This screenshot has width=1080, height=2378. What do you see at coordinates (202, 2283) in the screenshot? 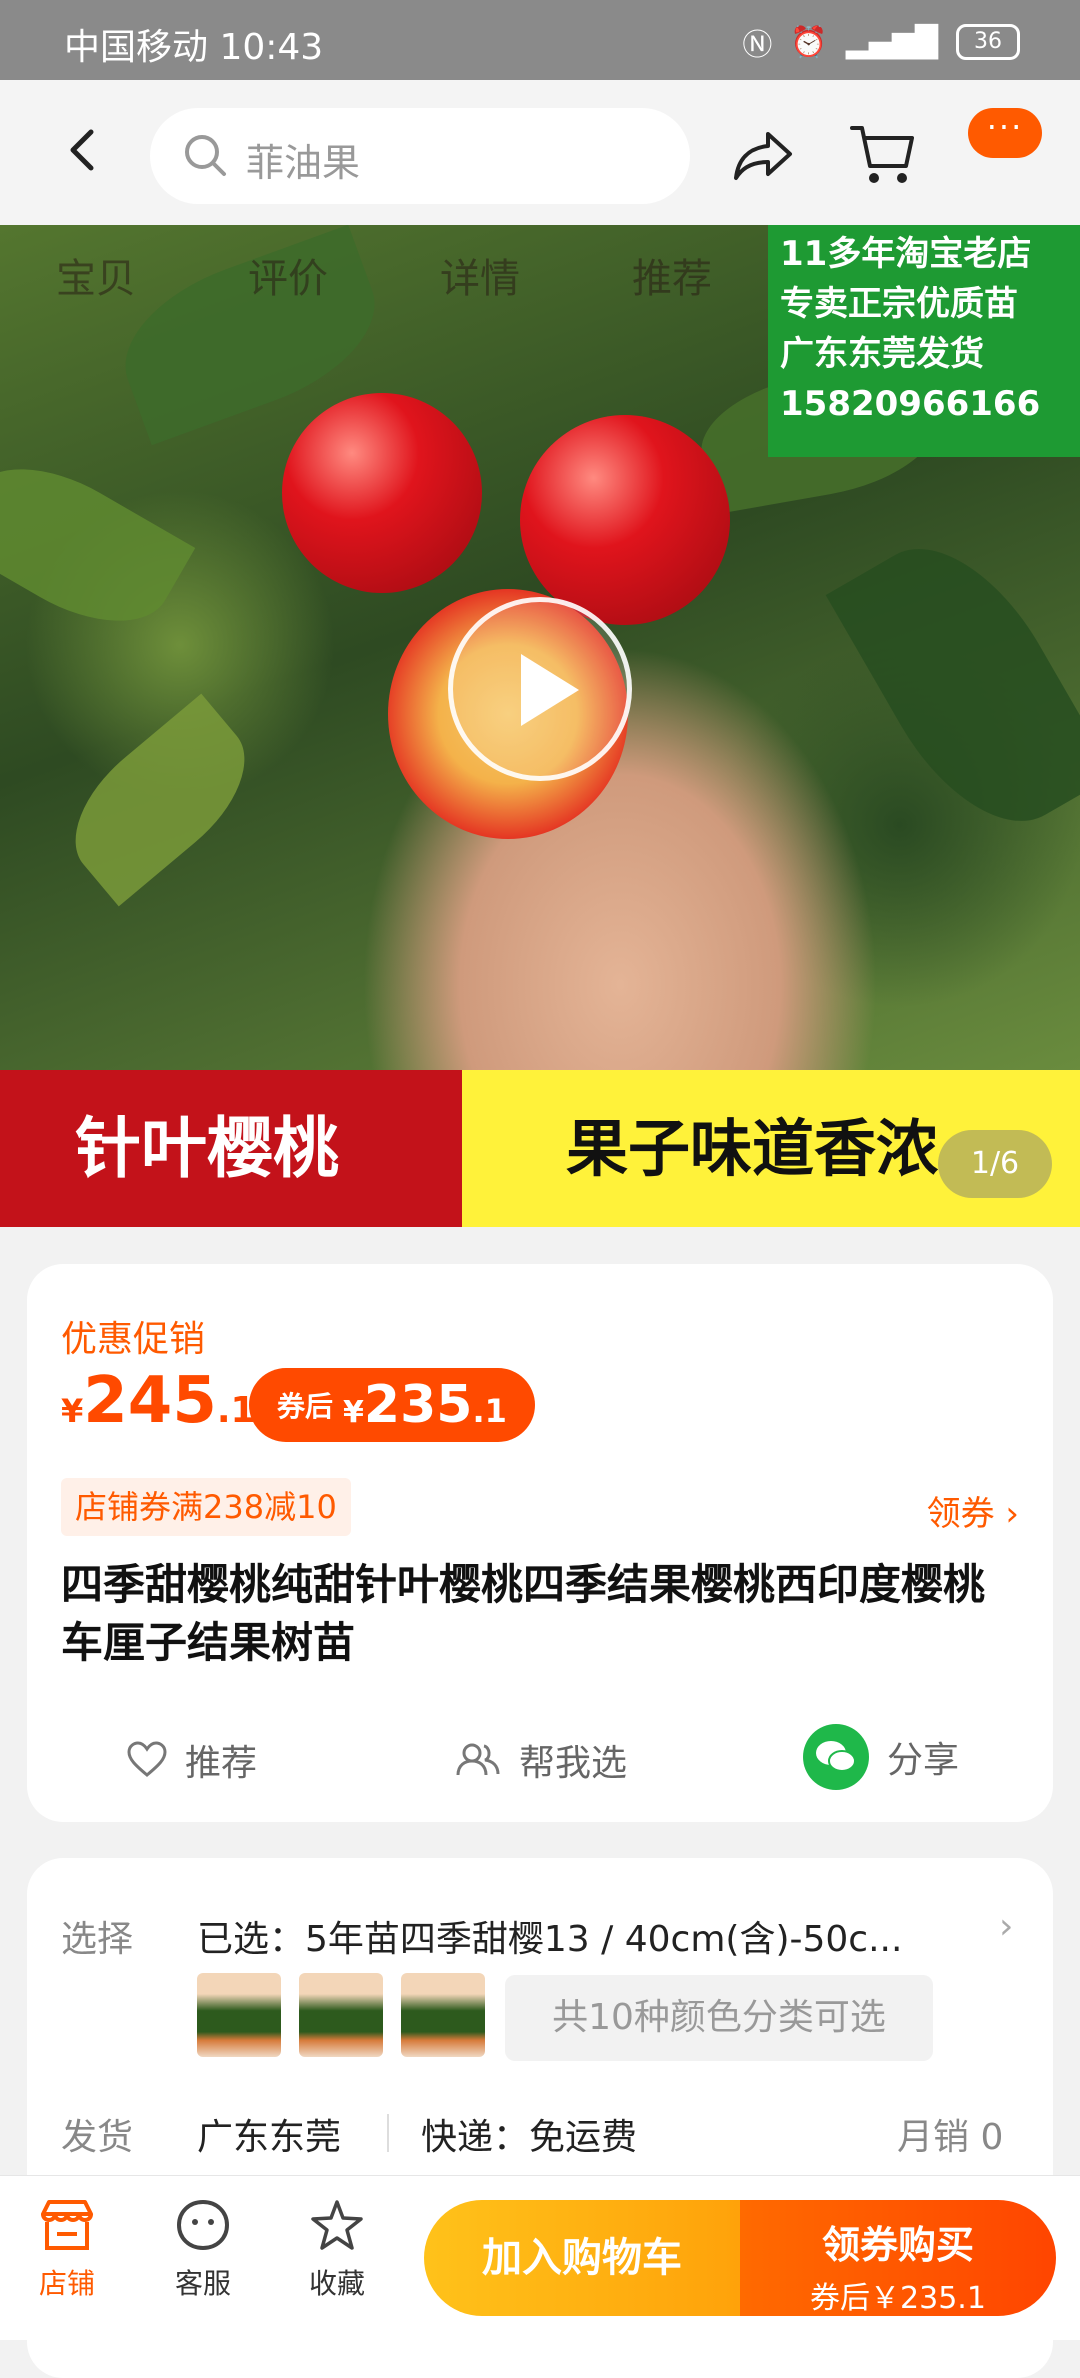
I see `service-label: 客服` at bounding box center [202, 2283].